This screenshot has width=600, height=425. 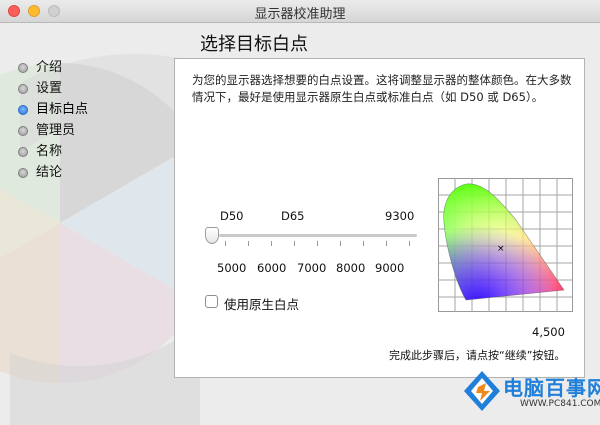 I want to click on slider-label-d50: D50, so click(x=232, y=216).